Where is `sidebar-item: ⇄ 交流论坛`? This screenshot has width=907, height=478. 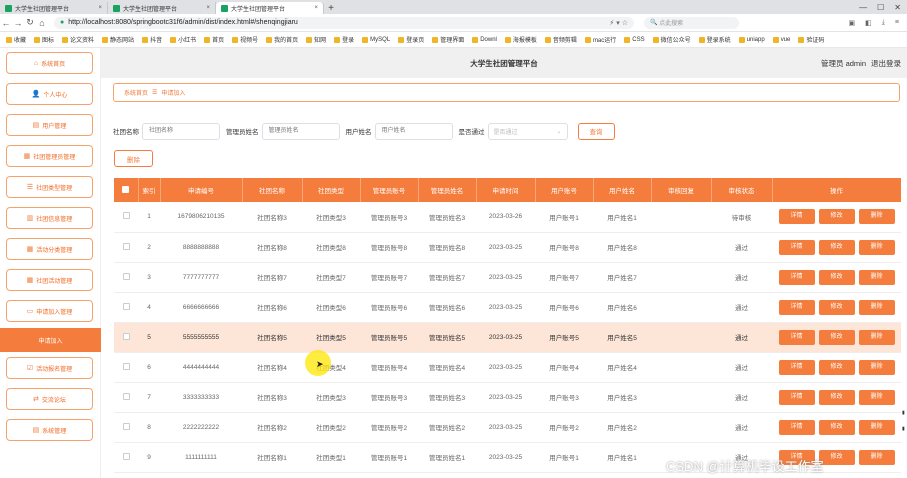
sidebar-item: ⇄ 交流论坛 is located at coordinates (49, 399).